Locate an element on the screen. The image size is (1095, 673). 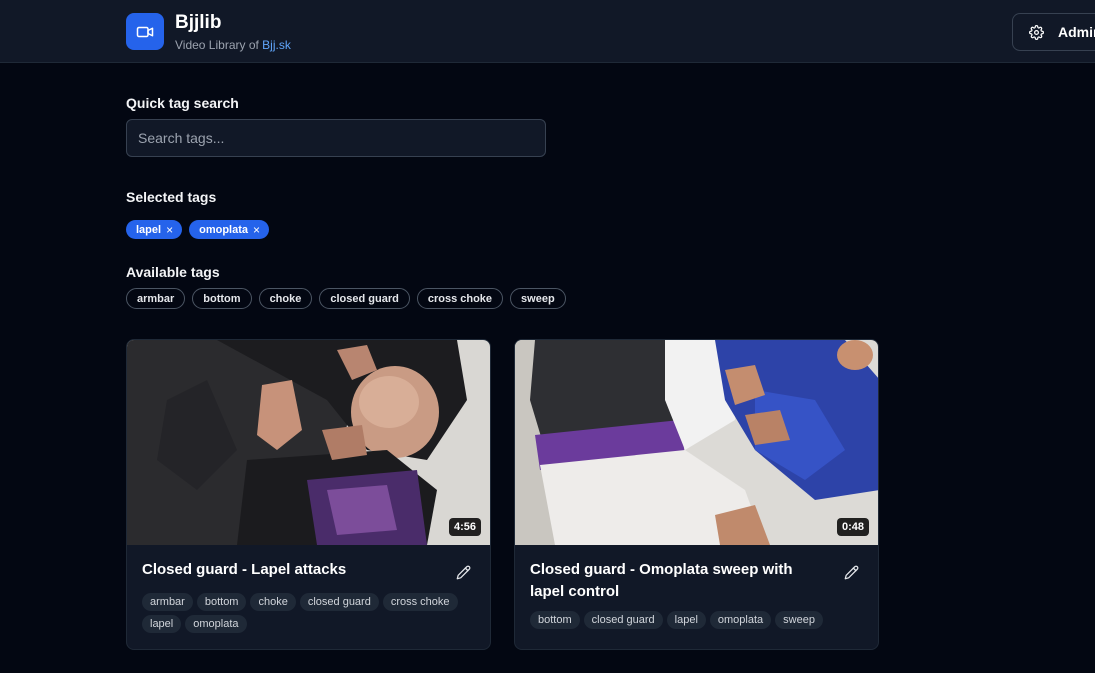
selected-tag-chip: lapel × is located at coordinates (154, 229).